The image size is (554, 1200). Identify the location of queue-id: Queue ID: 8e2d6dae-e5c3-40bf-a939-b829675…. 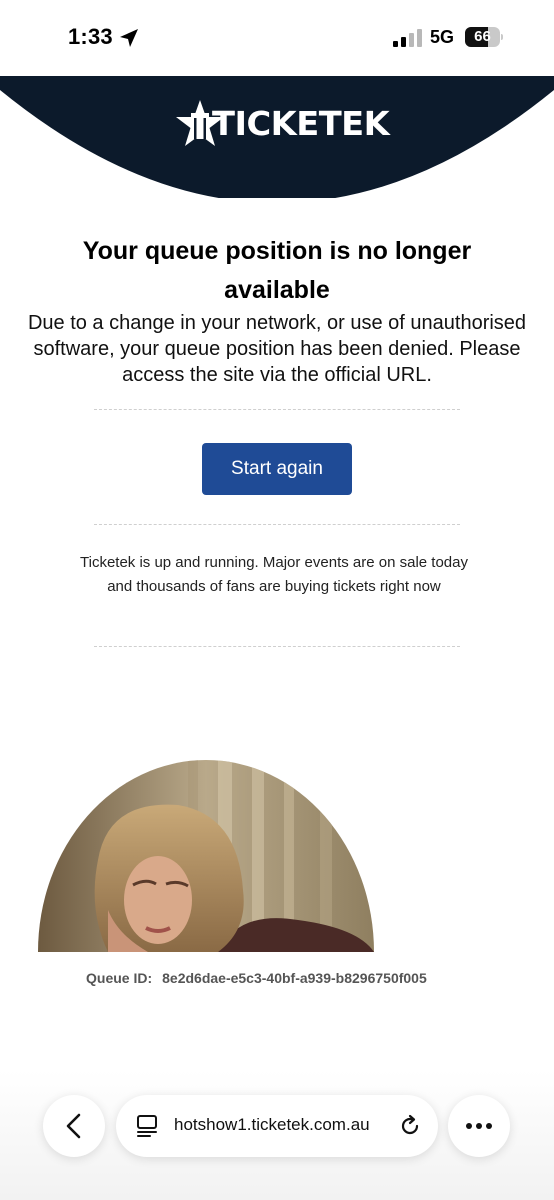
(256, 978).